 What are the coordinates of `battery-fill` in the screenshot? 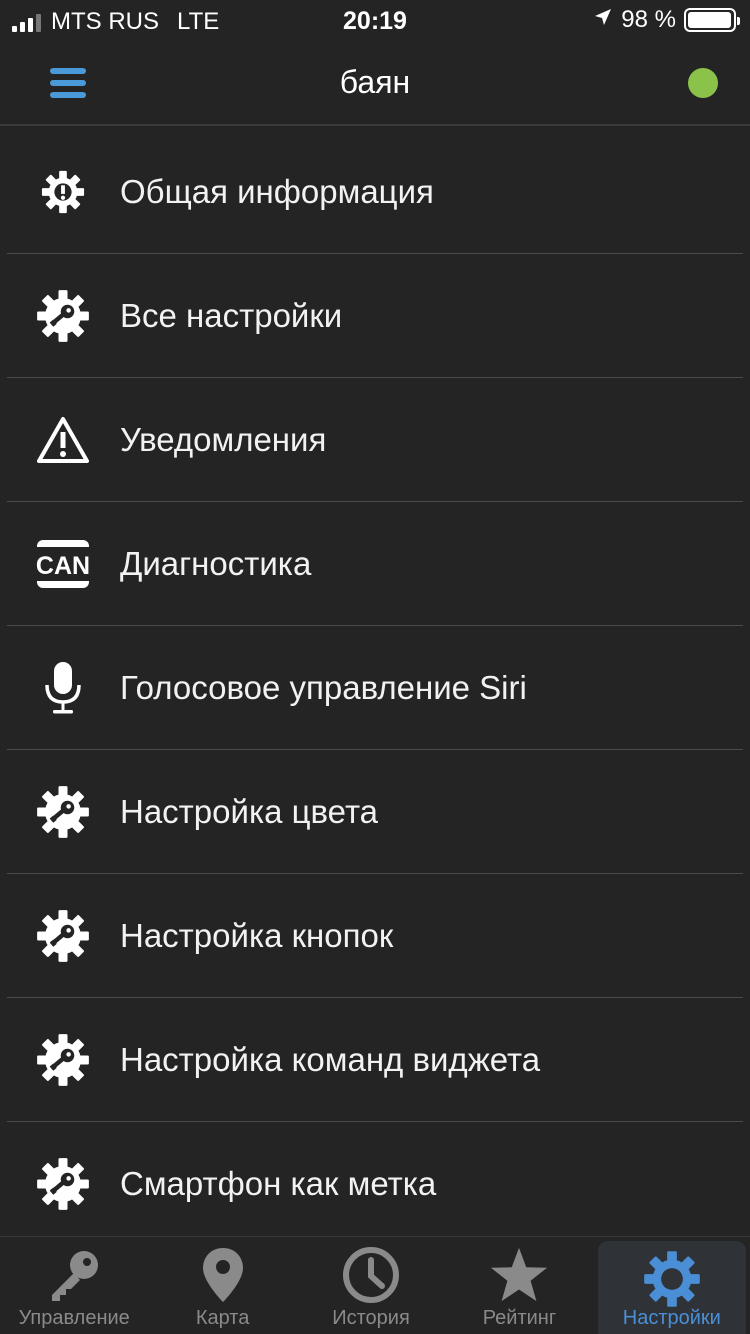 It's located at (710, 20).